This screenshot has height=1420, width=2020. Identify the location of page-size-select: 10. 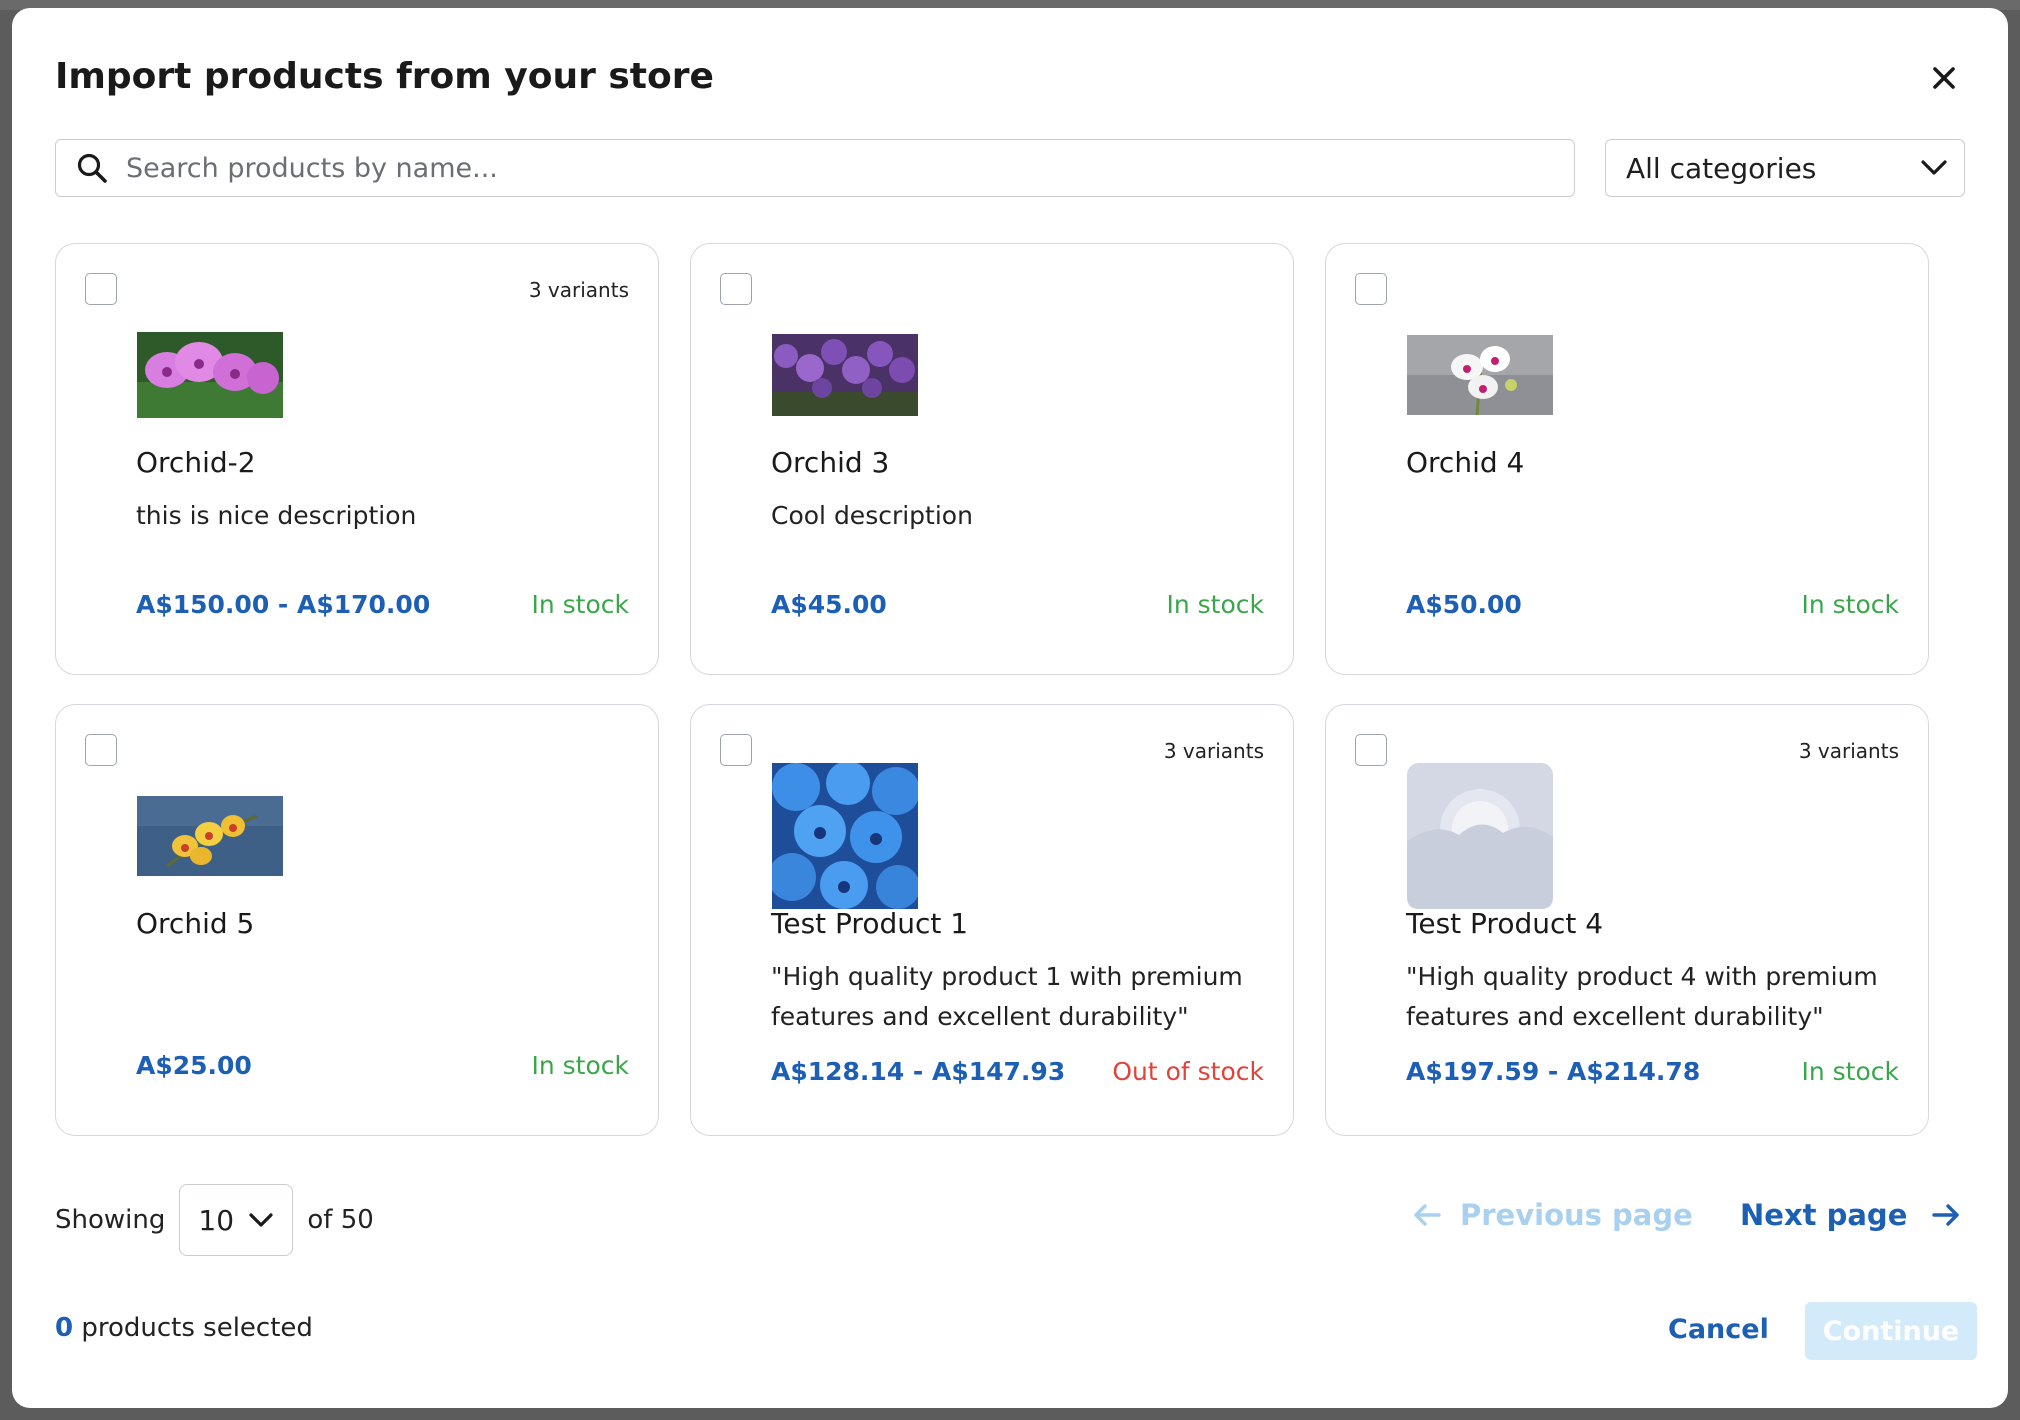
(236, 1220).